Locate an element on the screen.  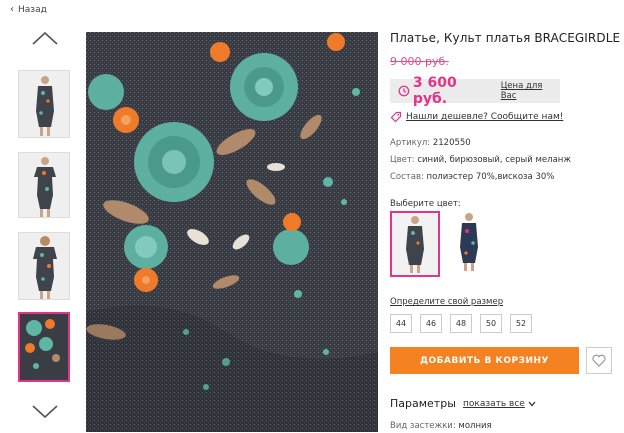
arrow-up-icon is located at coordinates (45, 38).